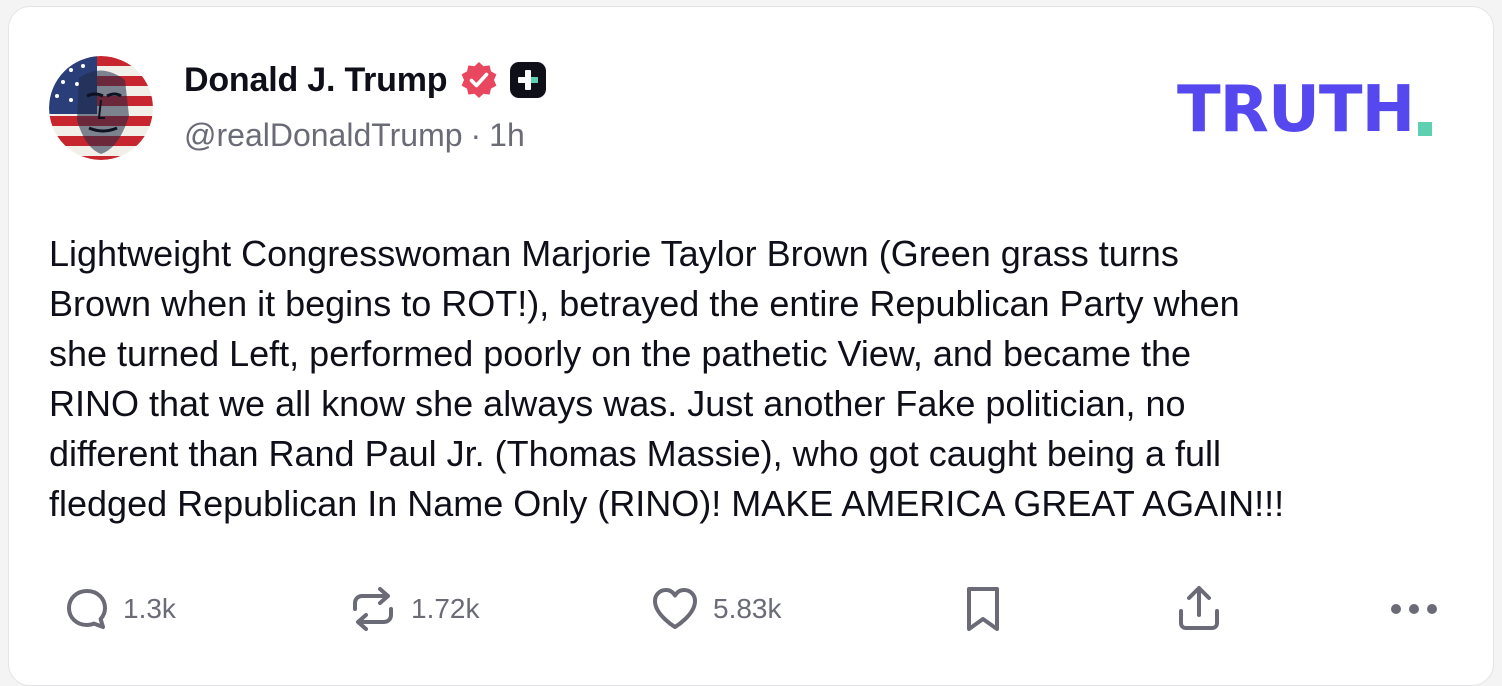 This screenshot has height=686, width=1502. What do you see at coordinates (1425, 129) in the screenshot?
I see `truth-logo-dot` at bounding box center [1425, 129].